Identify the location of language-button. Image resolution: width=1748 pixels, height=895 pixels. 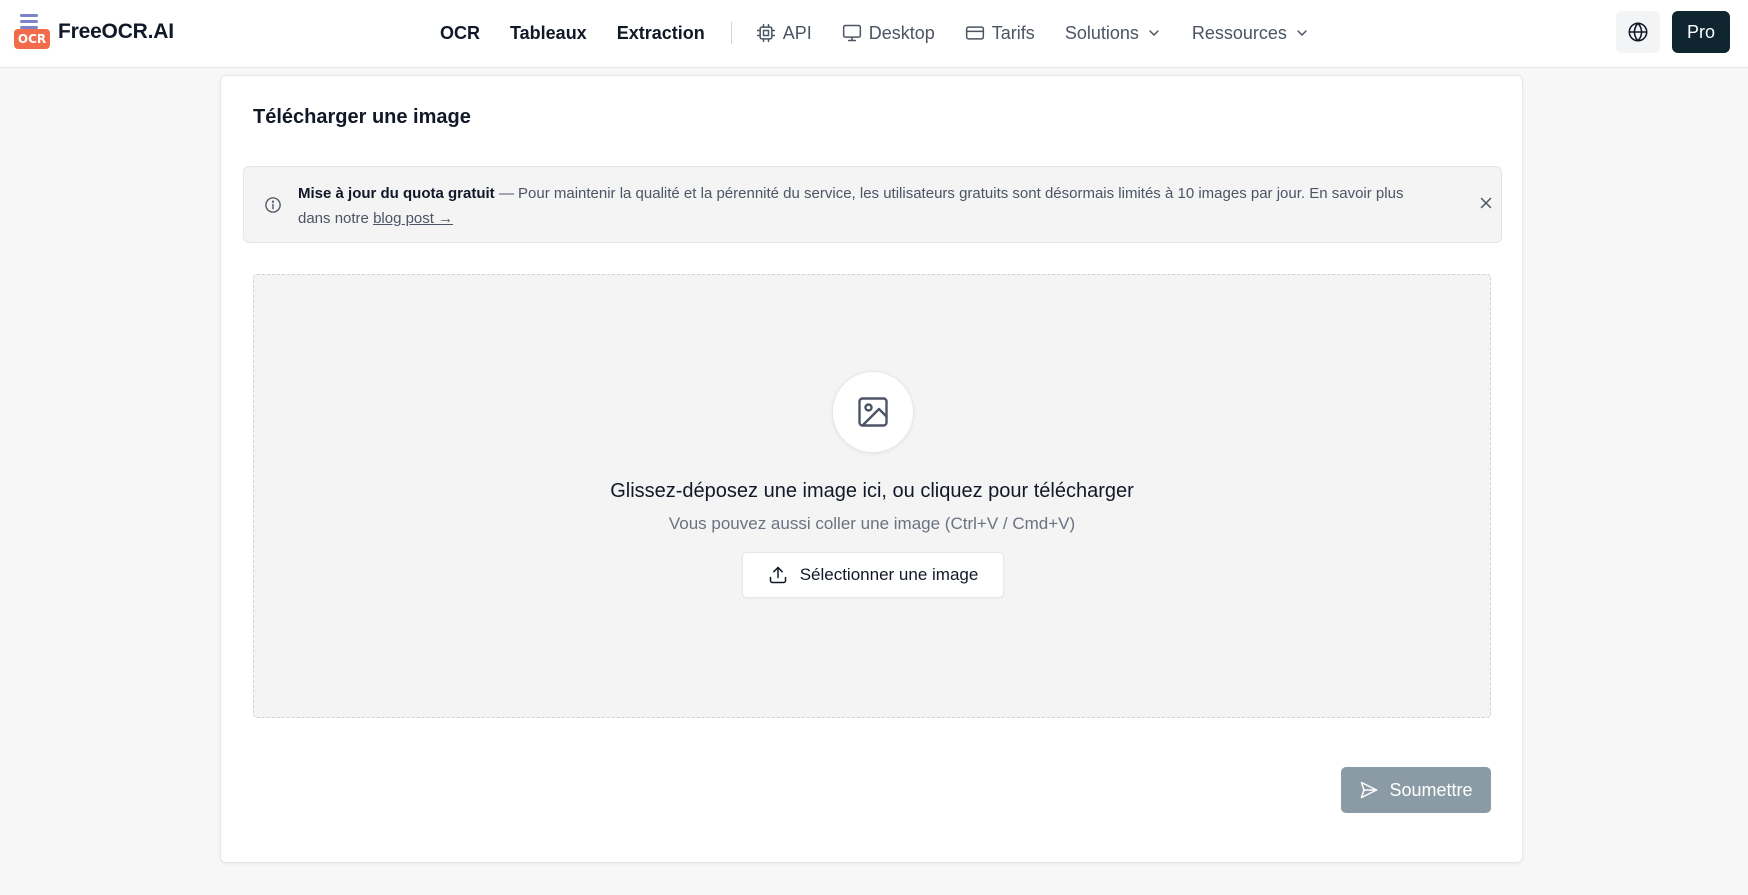
(1638, 32).